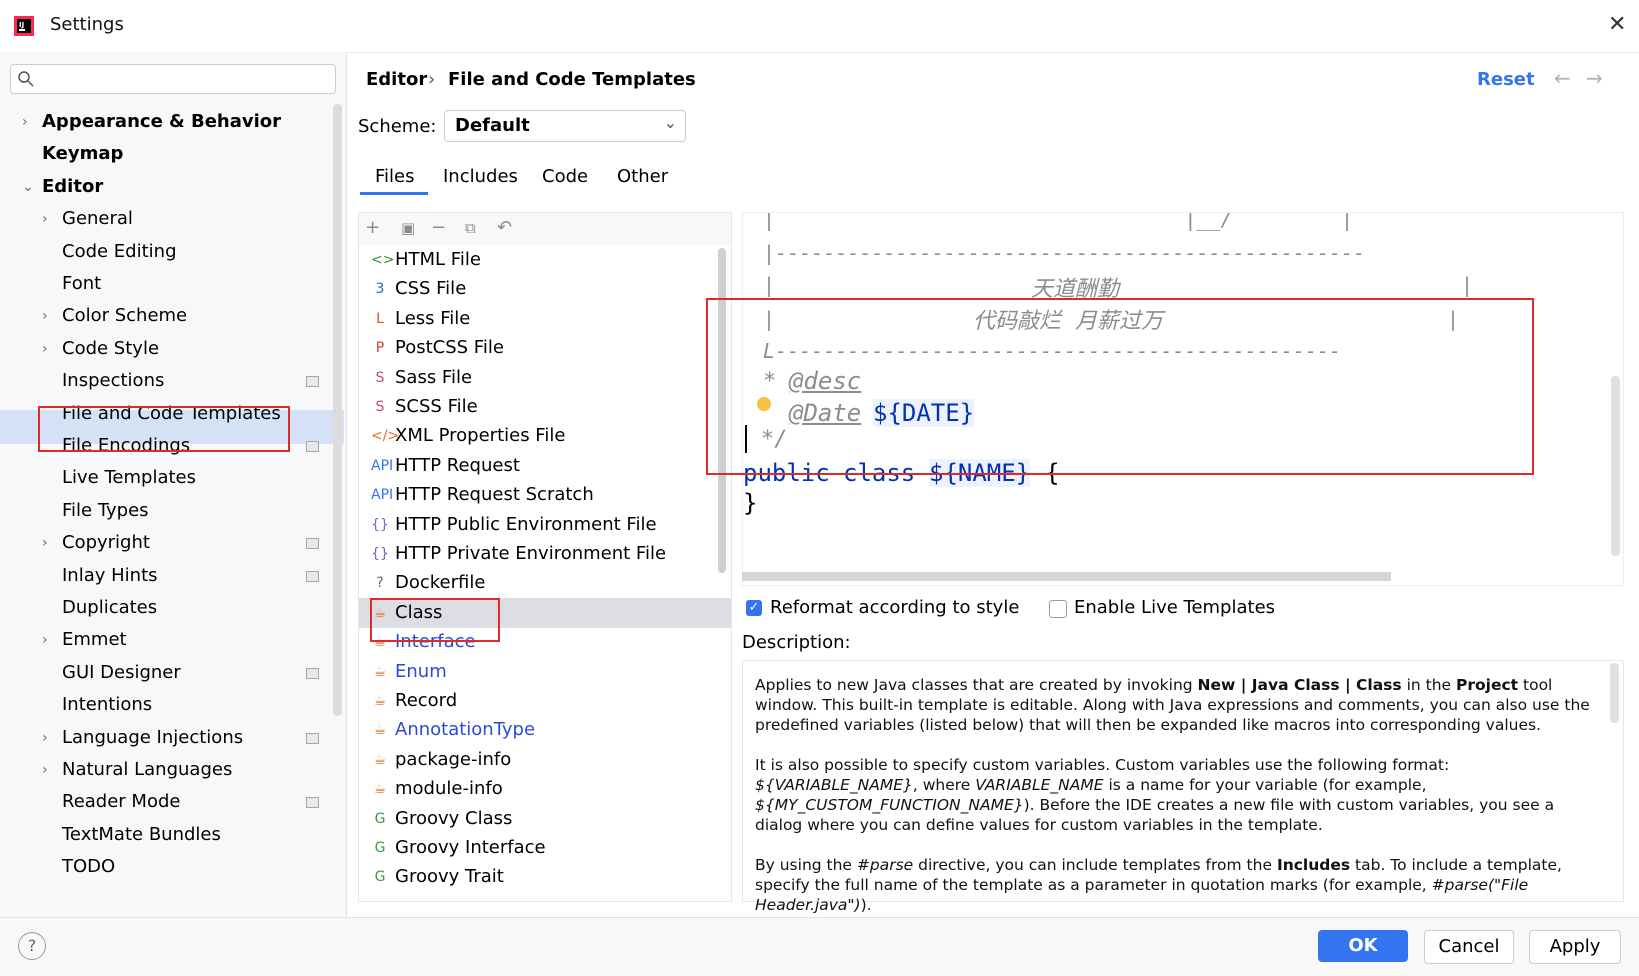 The image size is (1639, 976). I want to click on sidebar-scrollbar, so click(337, 410).